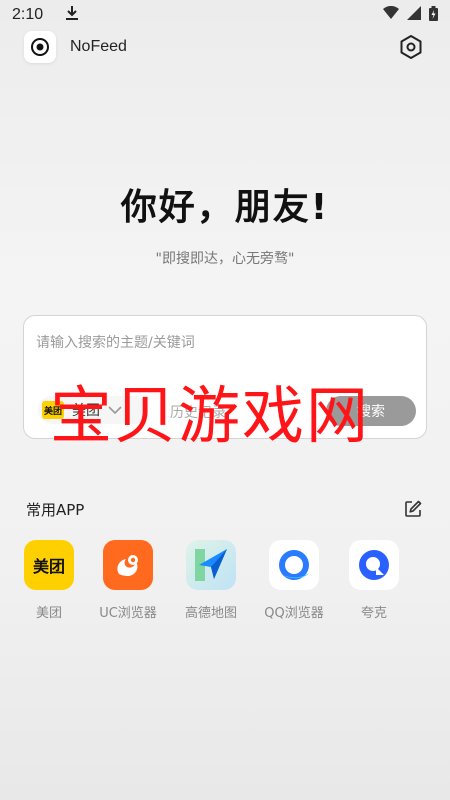 The width and height of the screenshot is (450, 800). Describe the element at coordinates (225, 15) in the screenshot. I see `status-bar: 2:10` at that location.